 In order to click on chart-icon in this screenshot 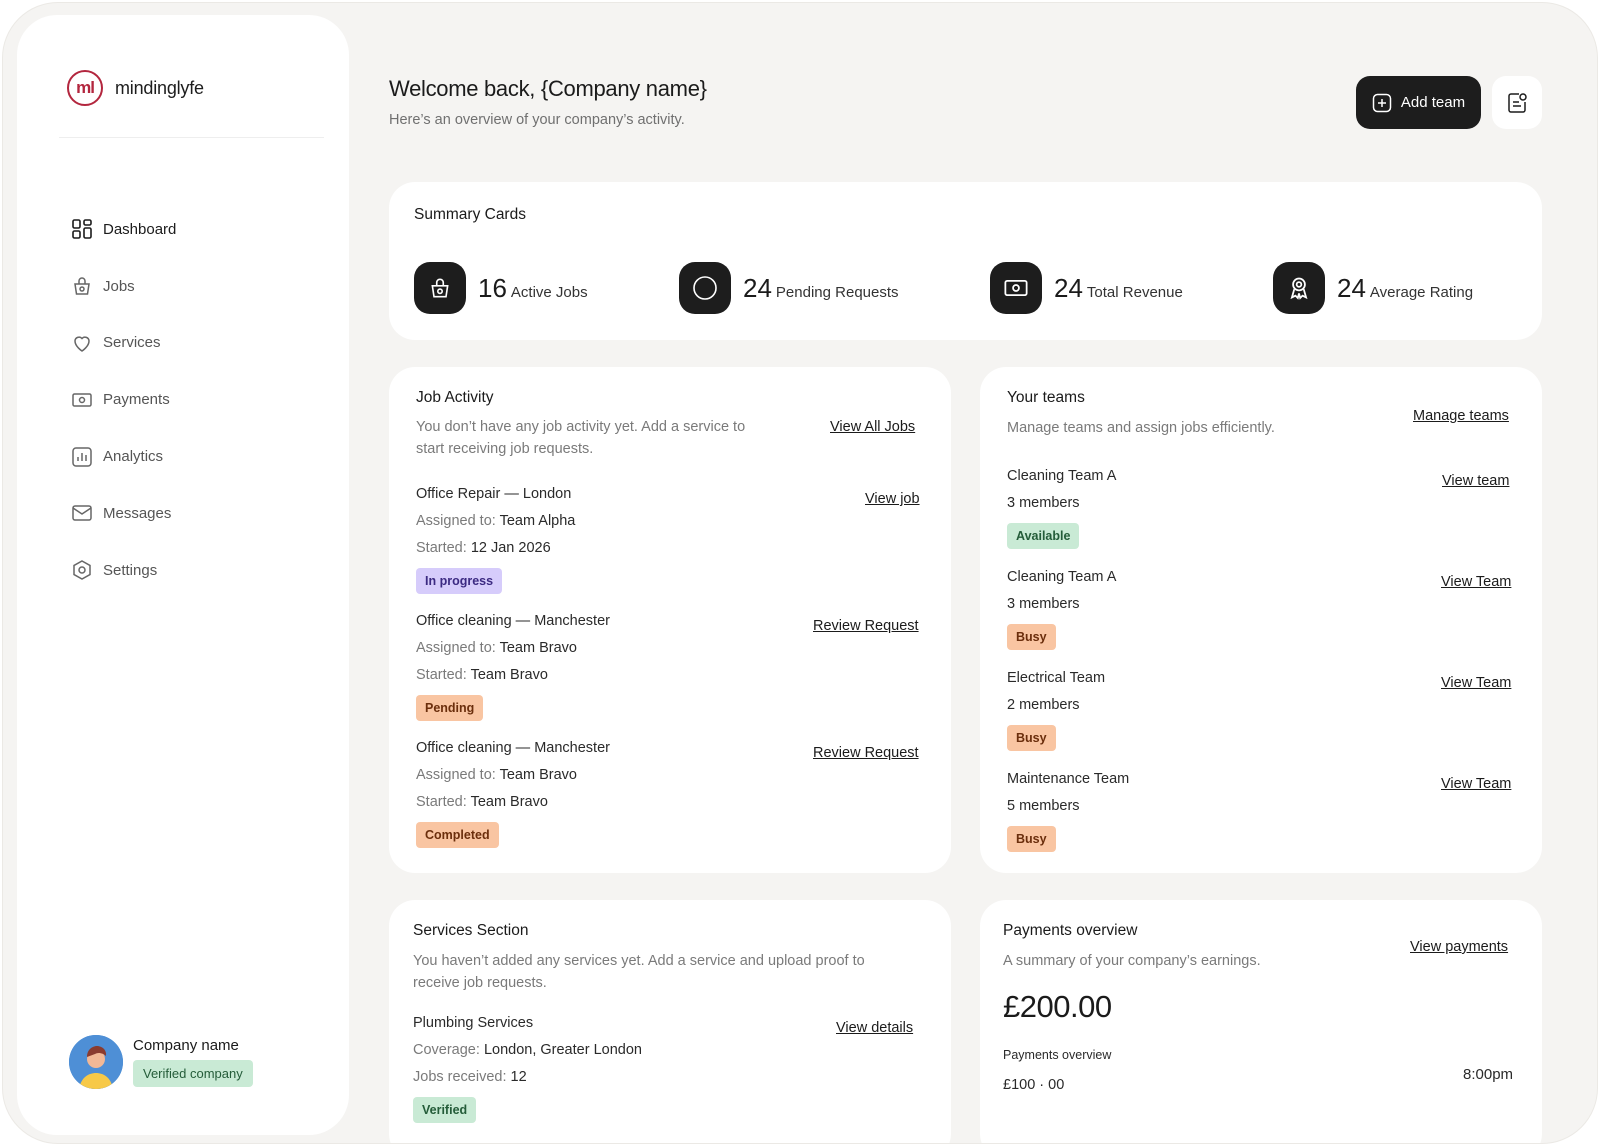, I will do `click(82, 456)`.